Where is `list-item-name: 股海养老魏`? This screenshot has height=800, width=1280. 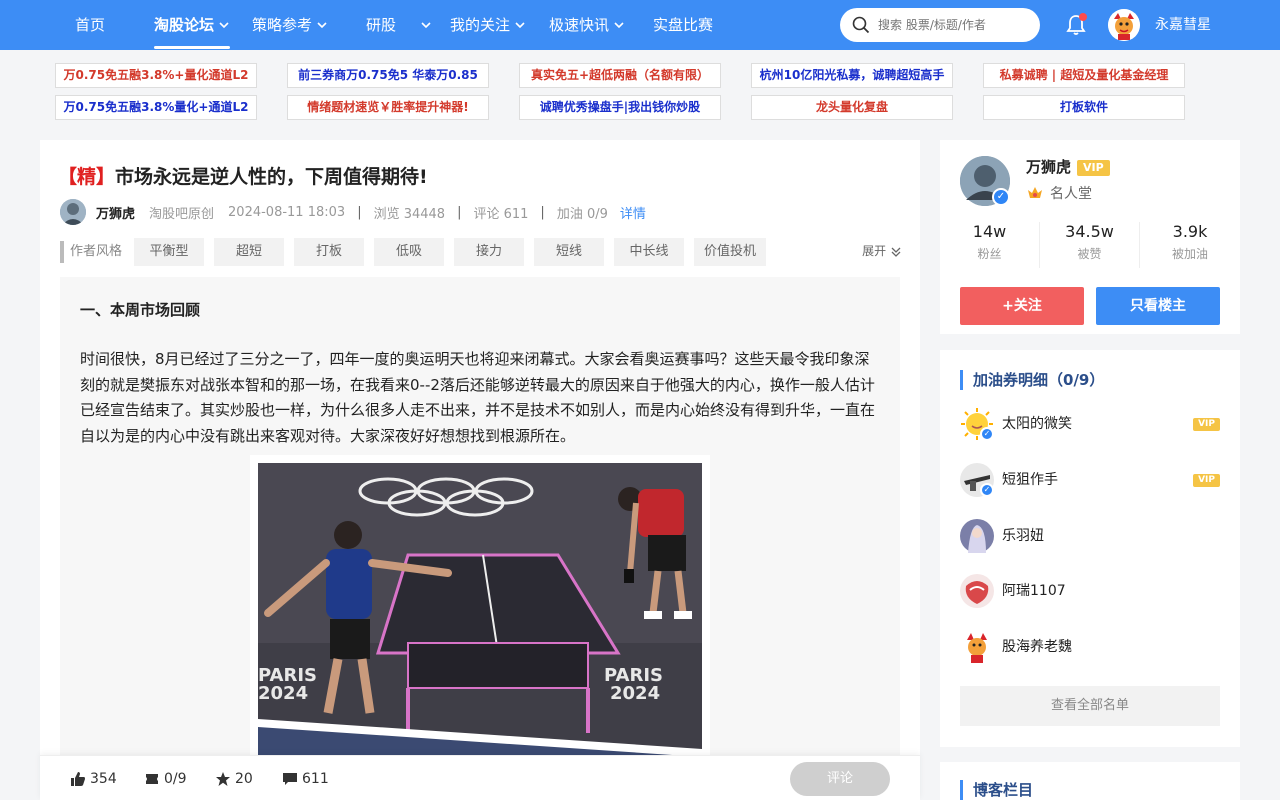
list-item-name: 股海养老魏 is located at coordinates (1037, 647).